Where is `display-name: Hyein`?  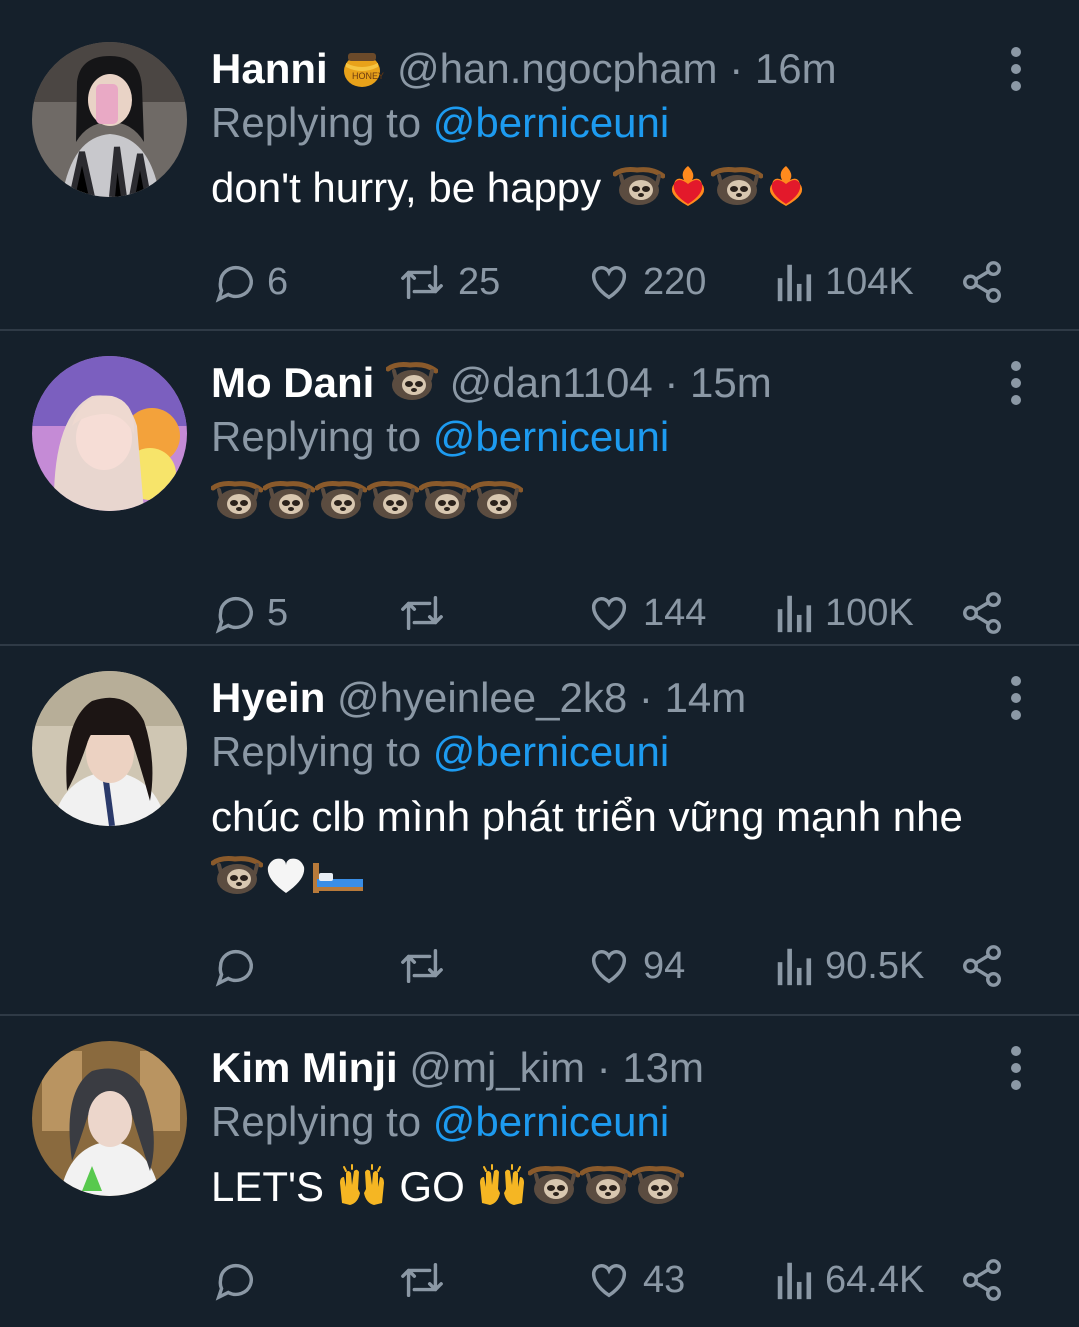 display-name: Hyein is located at coordinates (268, 697).